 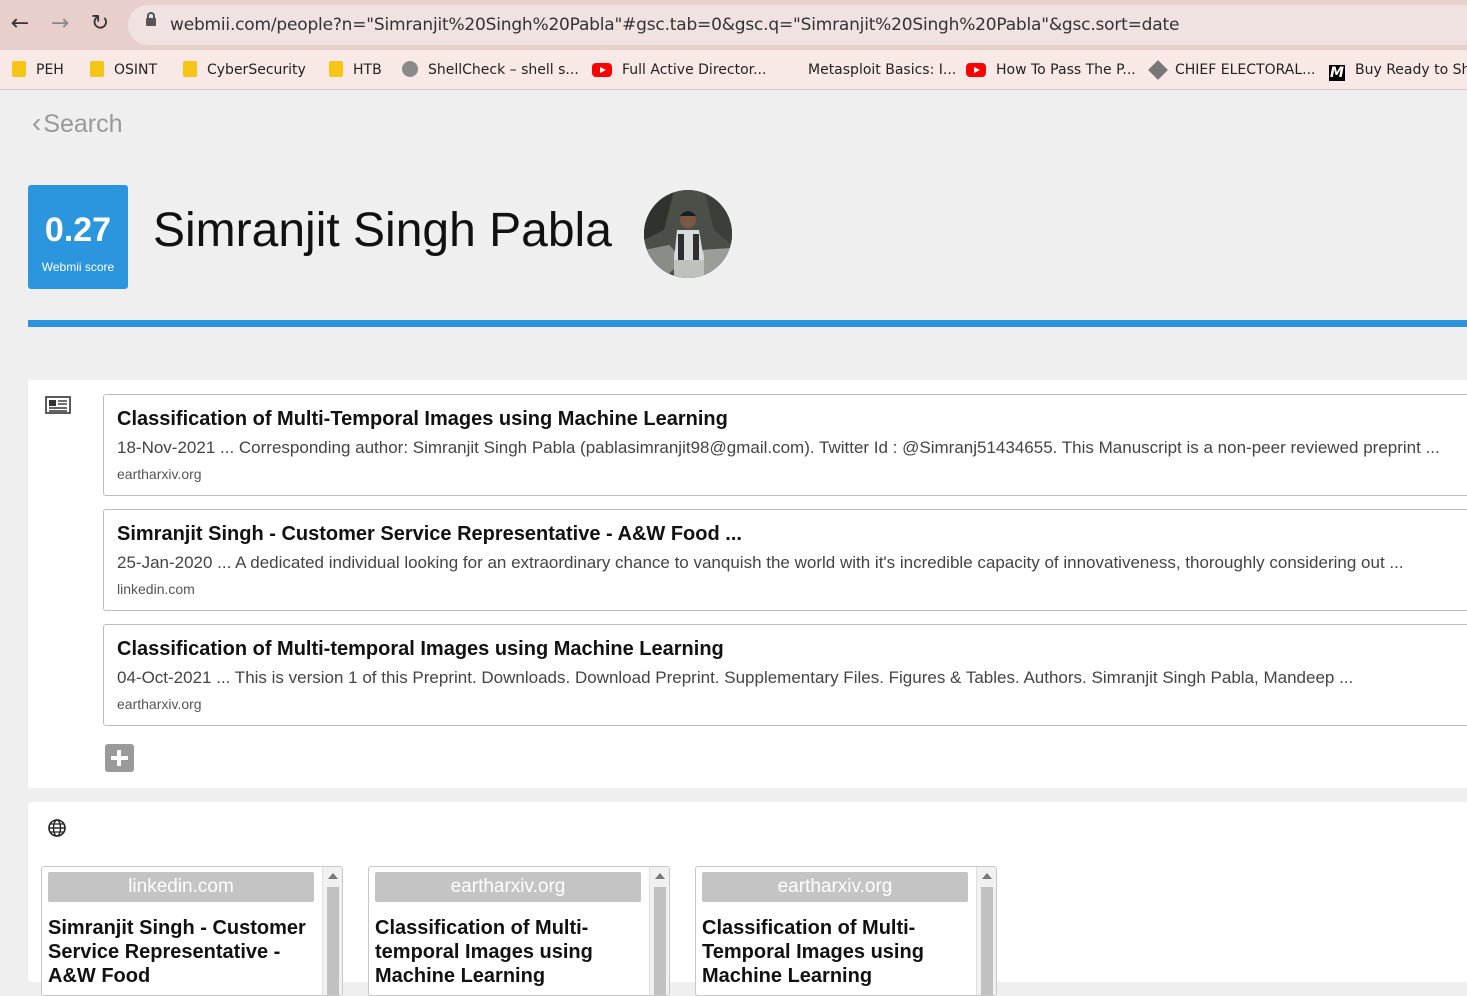 What do you see at coordinates (367, 70) in the screenshot?
I see `bookmark-label: HTB` at bounding box center [367, 70].